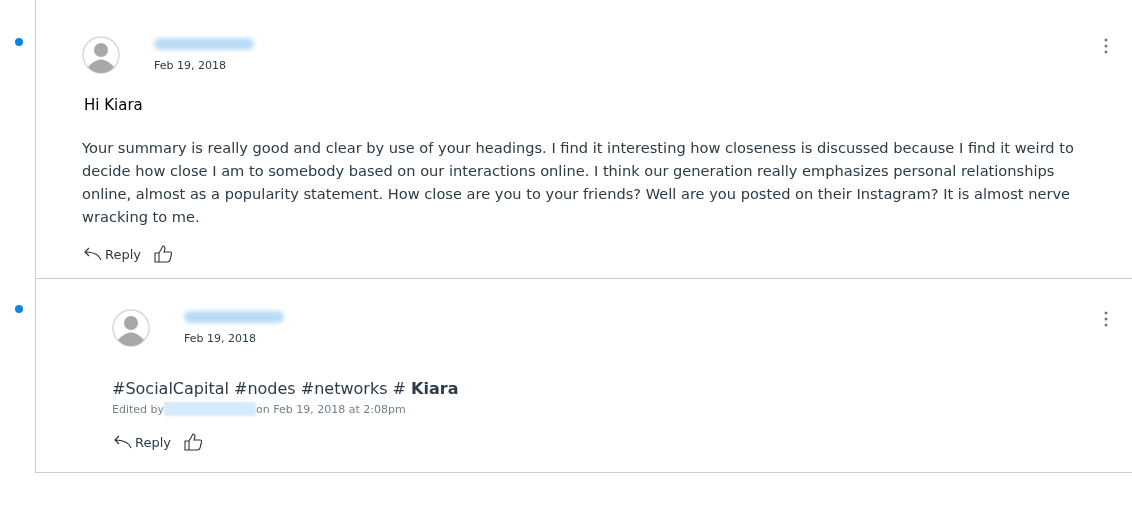  What do you see at coordinates (114, 105) in the screenshot?
I see `post-text: Hi Kiara` at bounding box center [114, 105].